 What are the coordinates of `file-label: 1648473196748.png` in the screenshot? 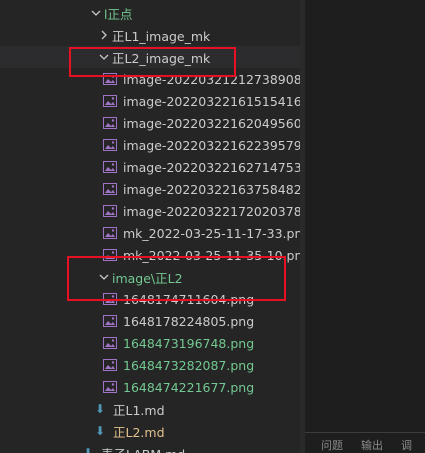 It's located at (189, 343).